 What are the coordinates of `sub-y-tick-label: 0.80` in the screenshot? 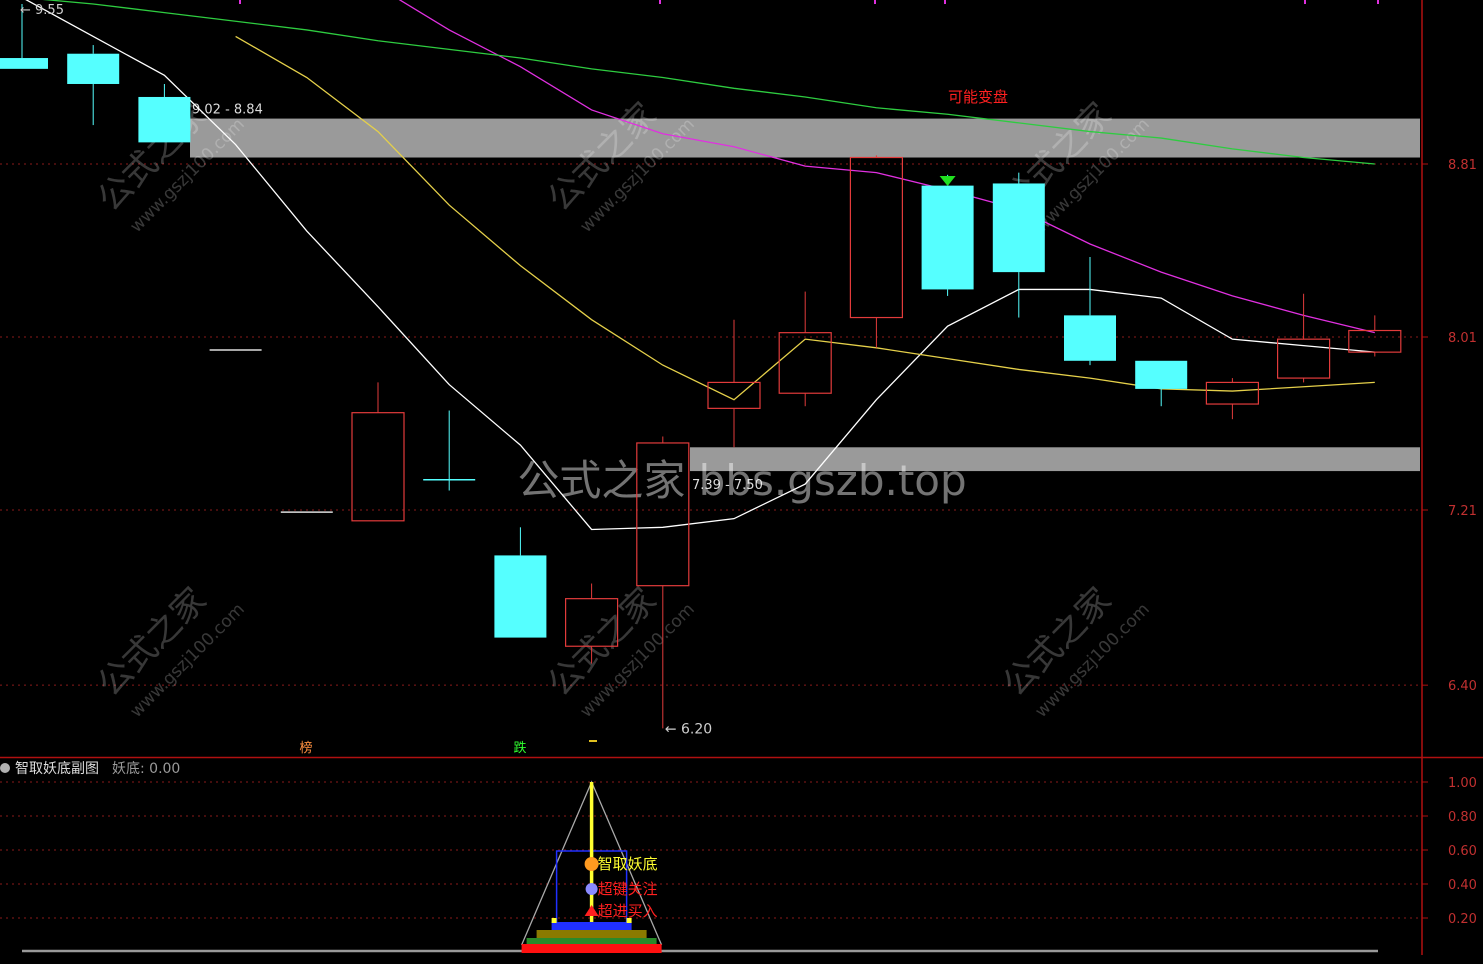 It's located at (1462, 817).